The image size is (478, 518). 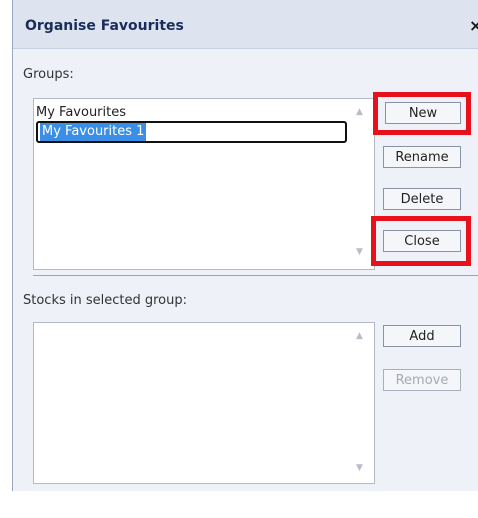 I want to click on rename-button: Rename, so click(x=422, y=157).